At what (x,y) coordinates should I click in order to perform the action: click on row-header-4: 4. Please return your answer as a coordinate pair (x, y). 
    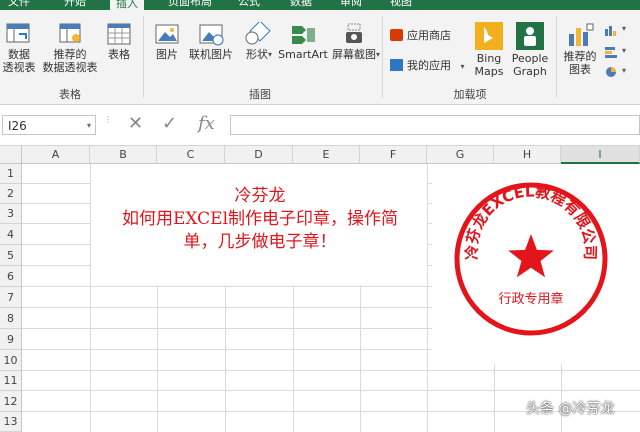
    Looking at the image, I should click on (11, 234).